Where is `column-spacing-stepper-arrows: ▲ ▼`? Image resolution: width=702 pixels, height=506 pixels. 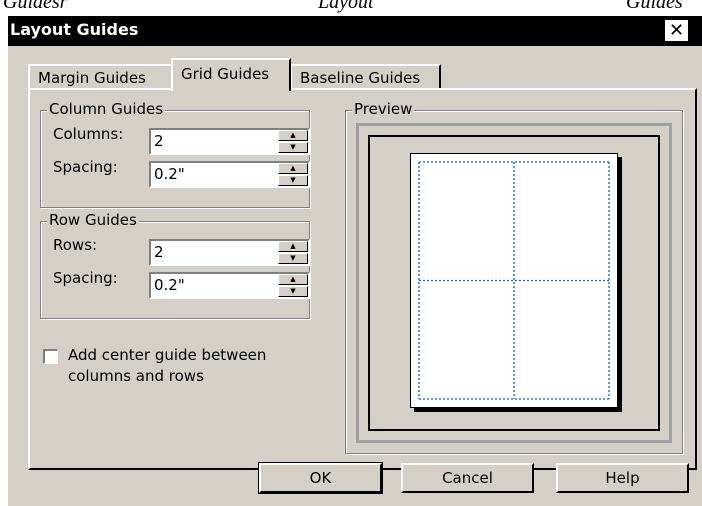 column-spacing-stepper-arrows: ▲ ▼ is located at coordinates (293, 174).